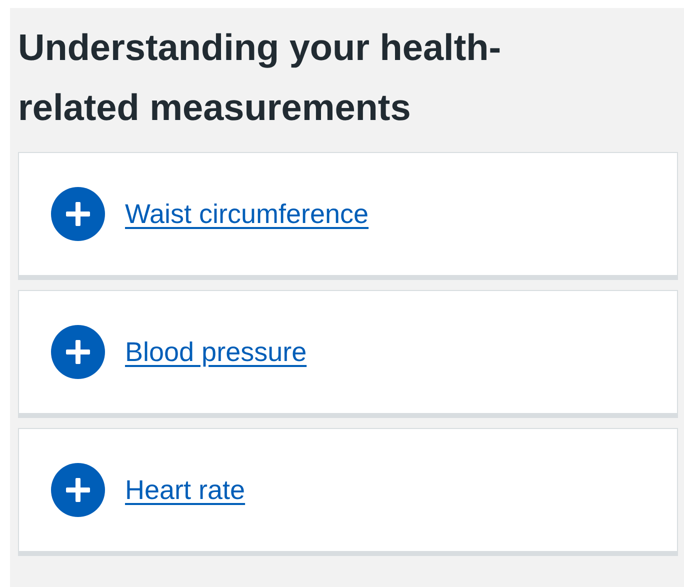  What do you see at coordinates (148, 490) in the screenshot?
I see `accordion-toggle: Heart rate` at bounding box center [148, 490].